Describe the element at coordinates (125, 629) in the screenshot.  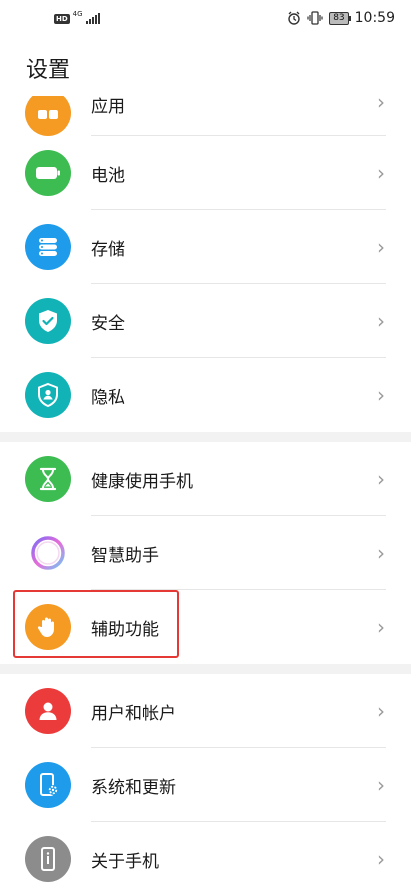
I see `settings-item-label: 辅助功能` at that location.